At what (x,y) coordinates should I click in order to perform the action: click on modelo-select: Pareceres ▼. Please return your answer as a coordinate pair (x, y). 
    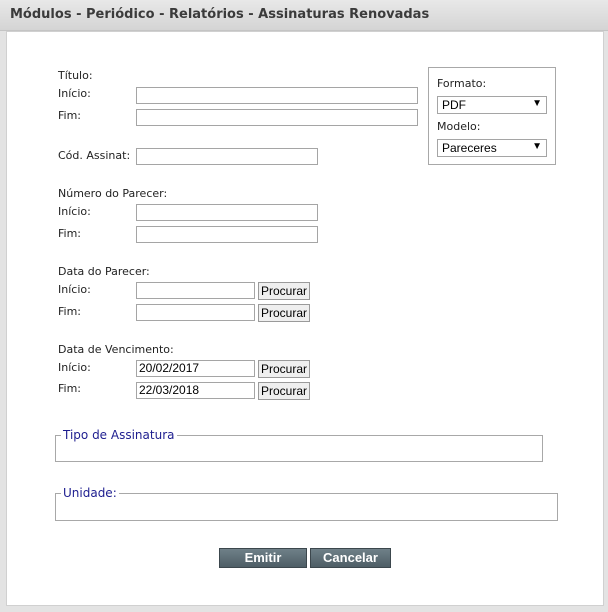
    Looking at the image, I should click on (492, 148).